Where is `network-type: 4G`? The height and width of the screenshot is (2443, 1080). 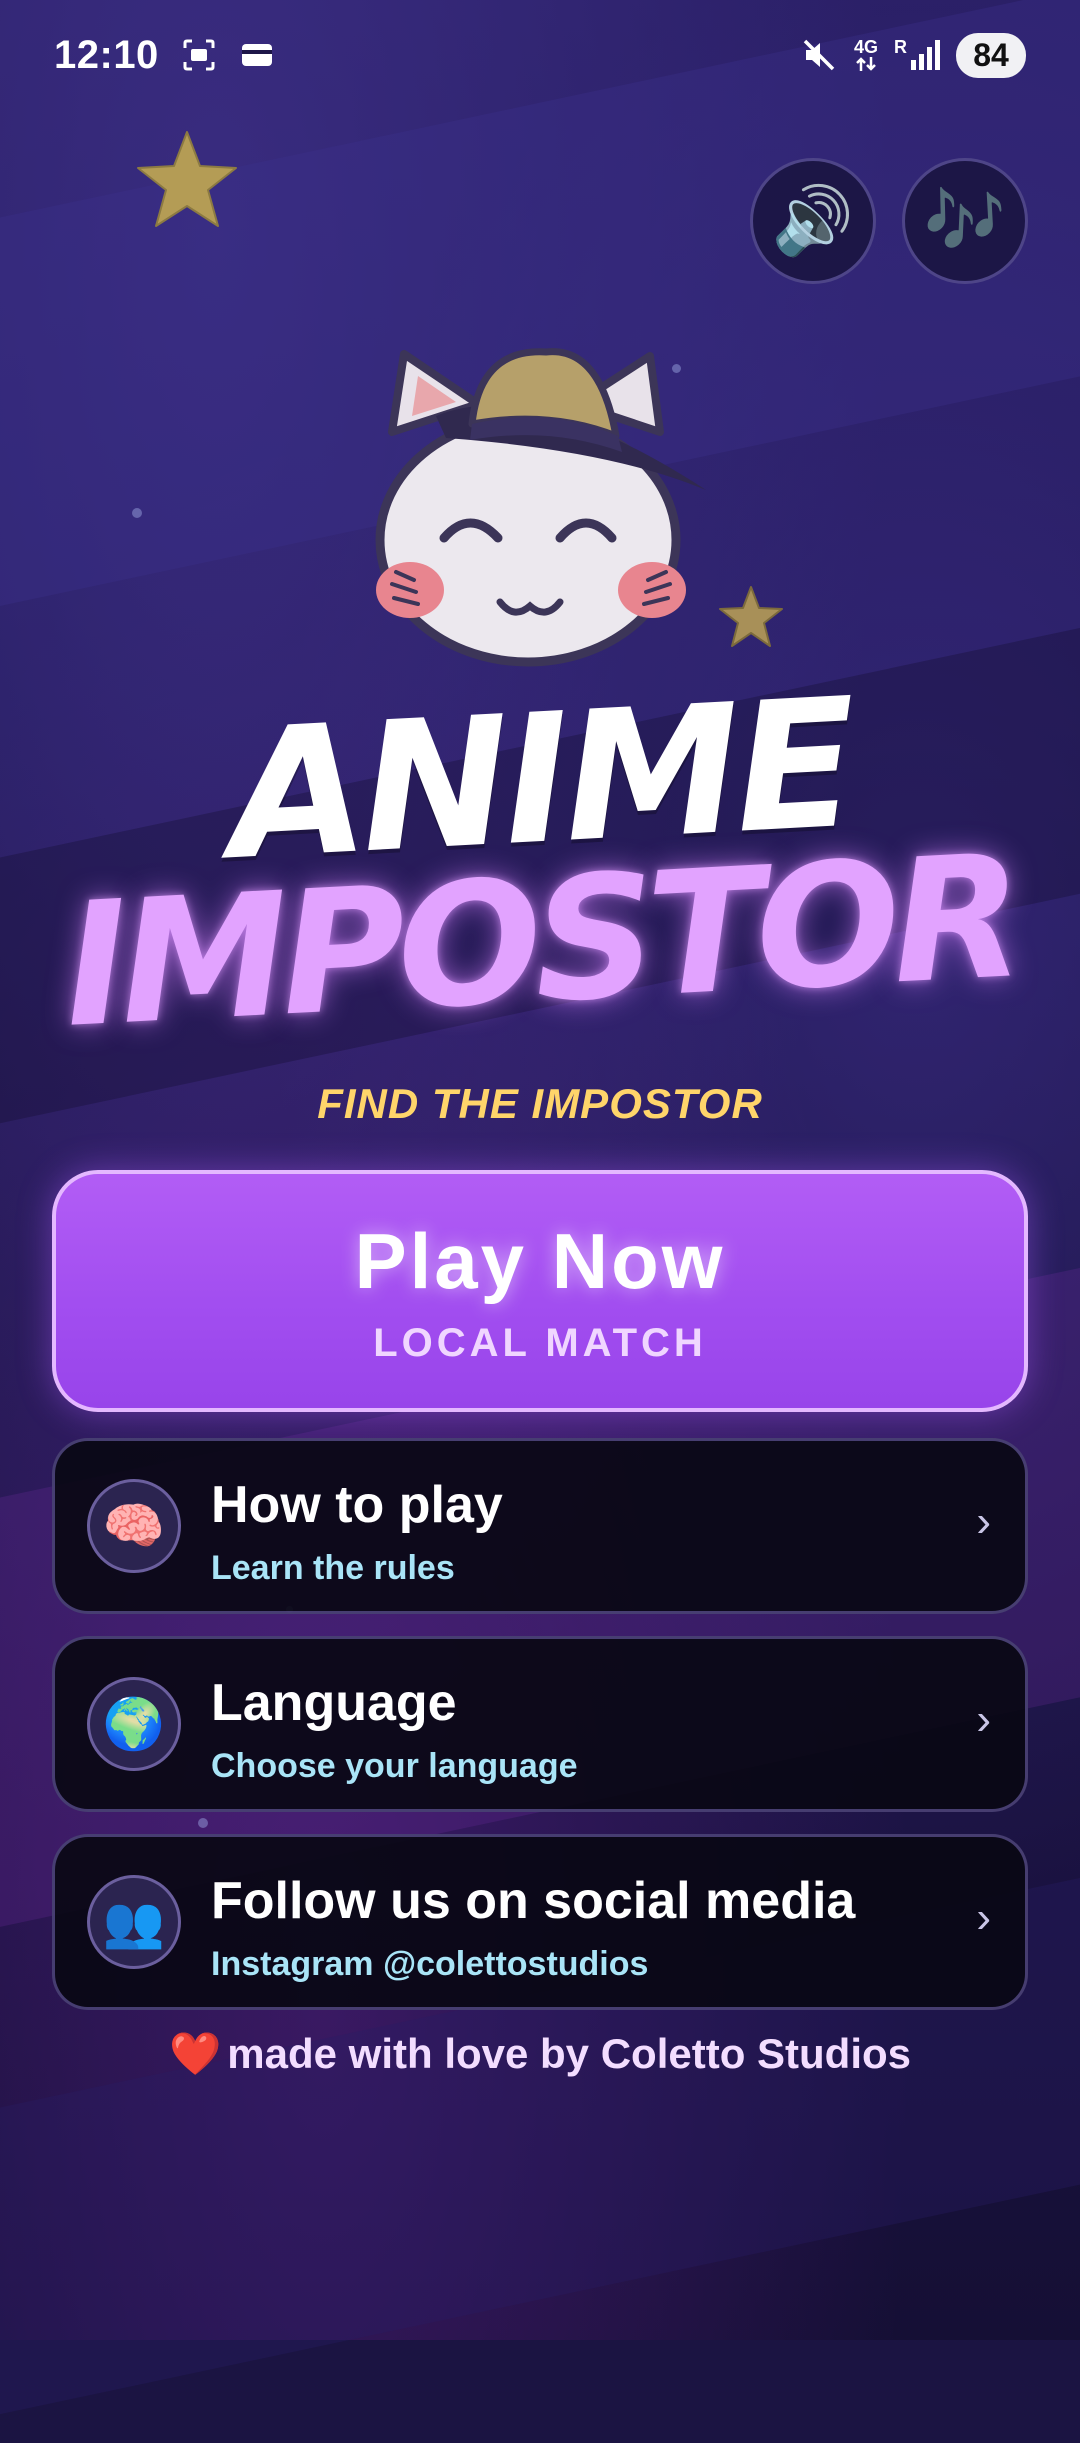
network-type: 4G is located at coordinates (866, 55).